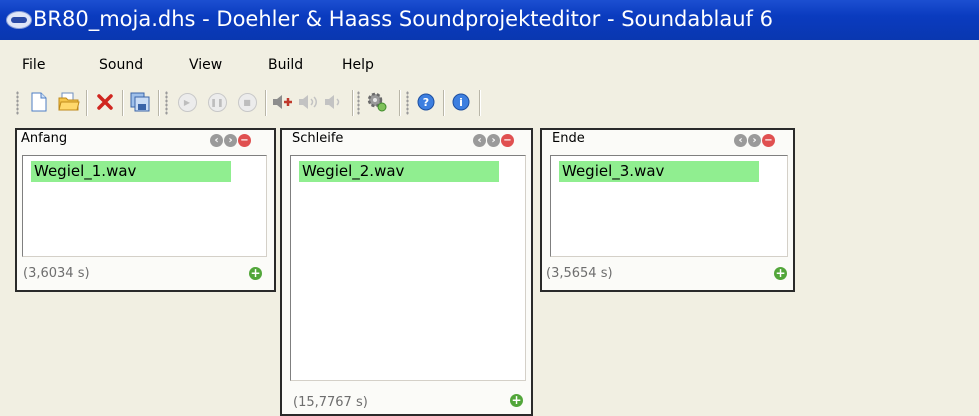 This screenshot has height=416, width=979. I want to click on duration-label: (15,7767 s), so click(330, 402).